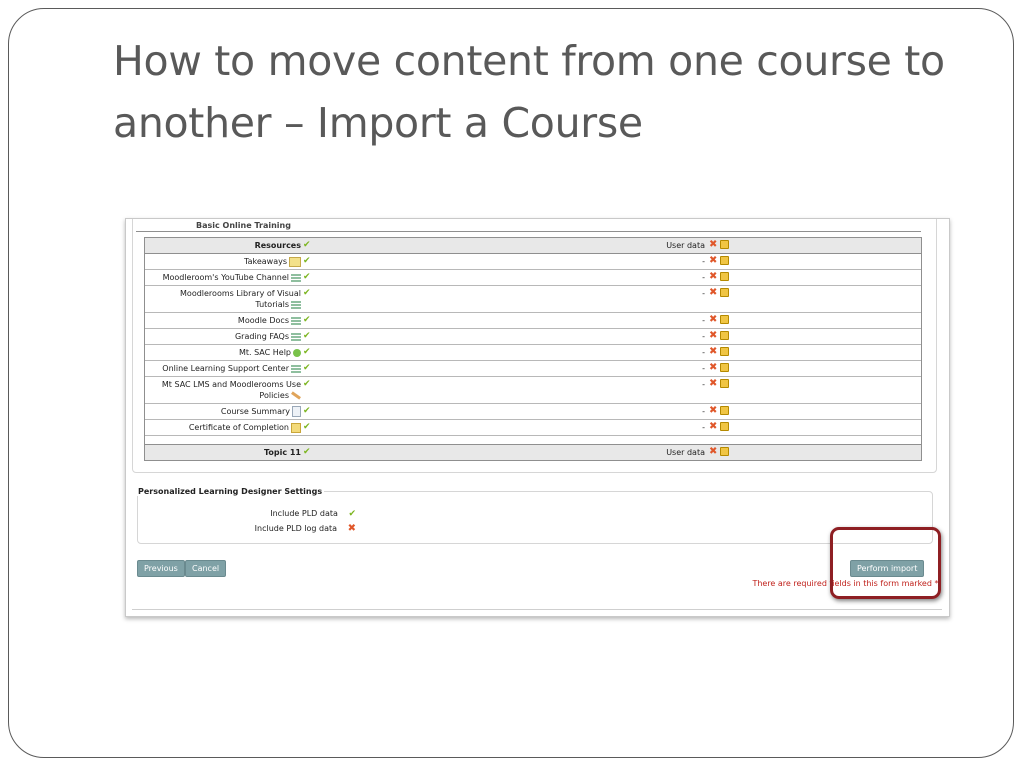 The width and height of the screenshot is (1024, 768). I want to click on resource-label: Grading FAQs, so click(261, 336).